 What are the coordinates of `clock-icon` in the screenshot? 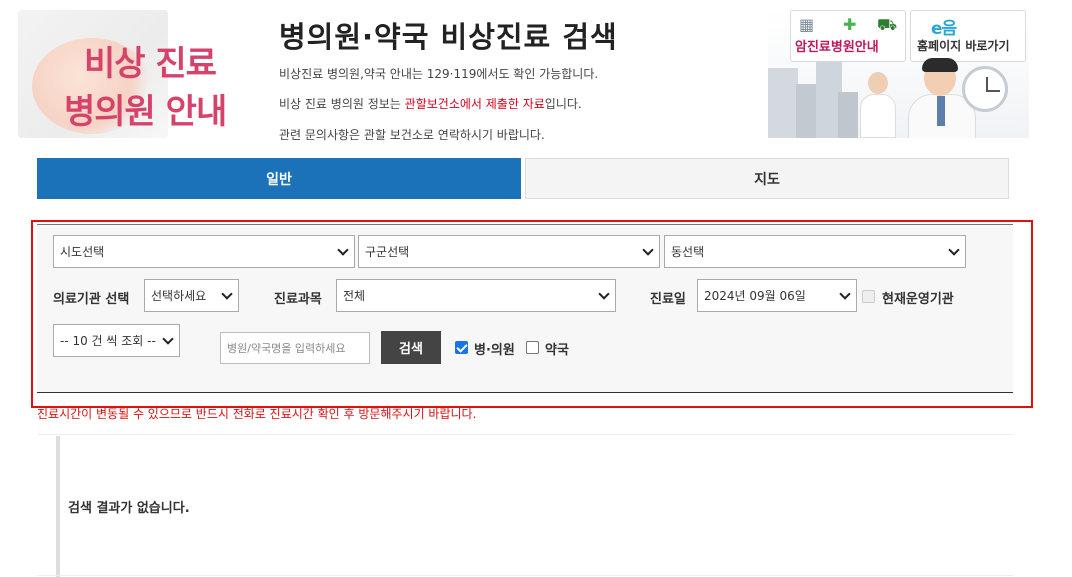 It's located at (985, 89).